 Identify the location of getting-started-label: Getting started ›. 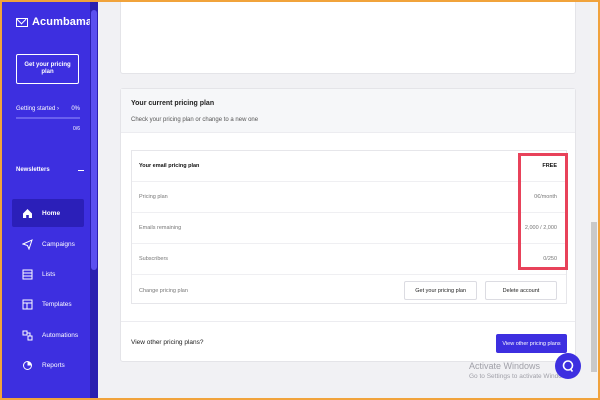
(38, 109).